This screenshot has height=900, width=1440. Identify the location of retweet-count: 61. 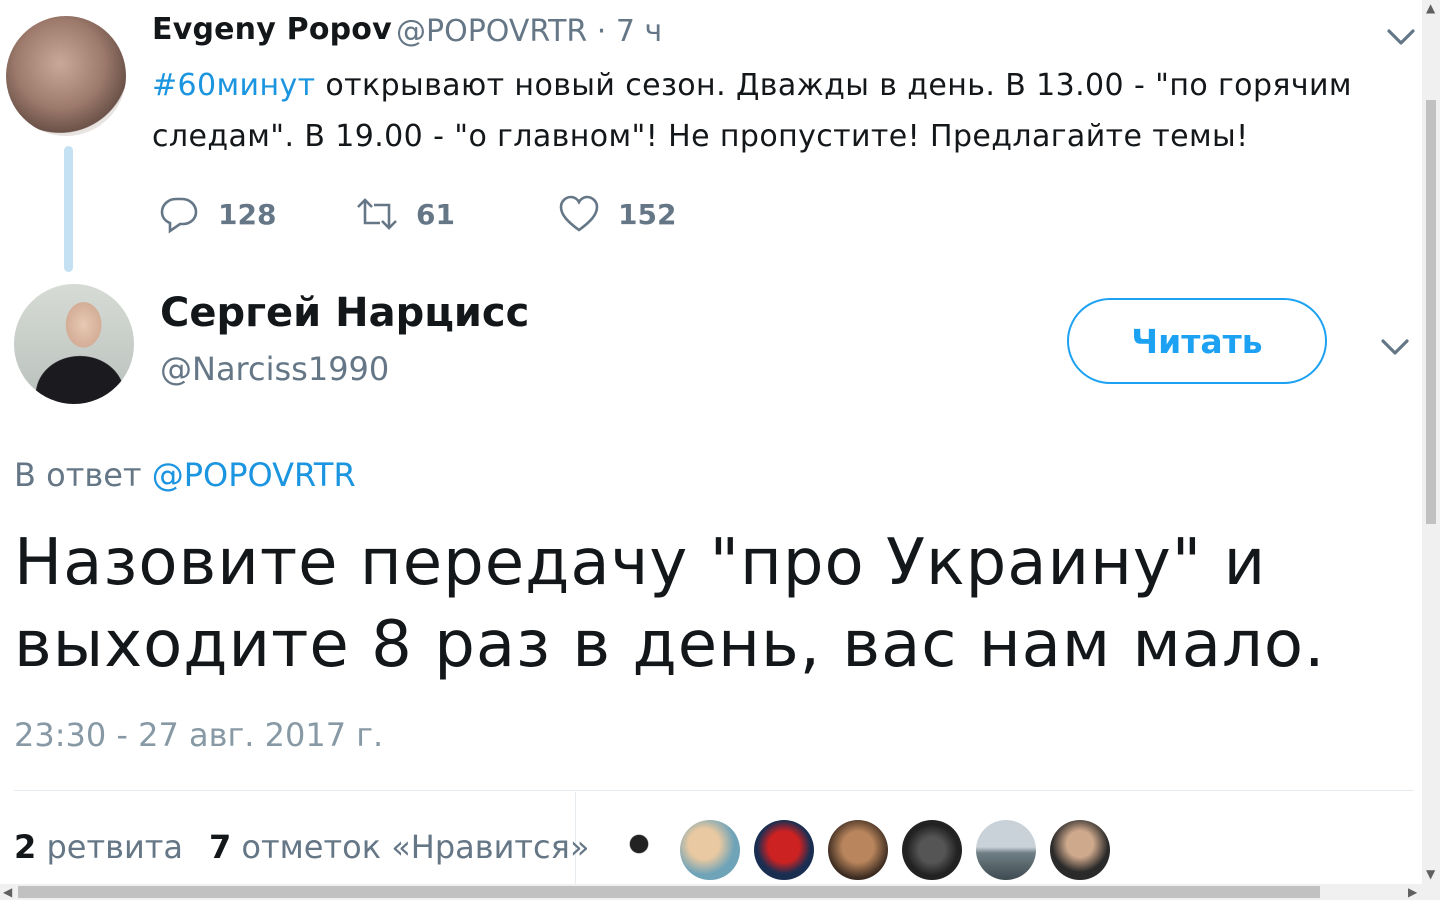
(435, 214).